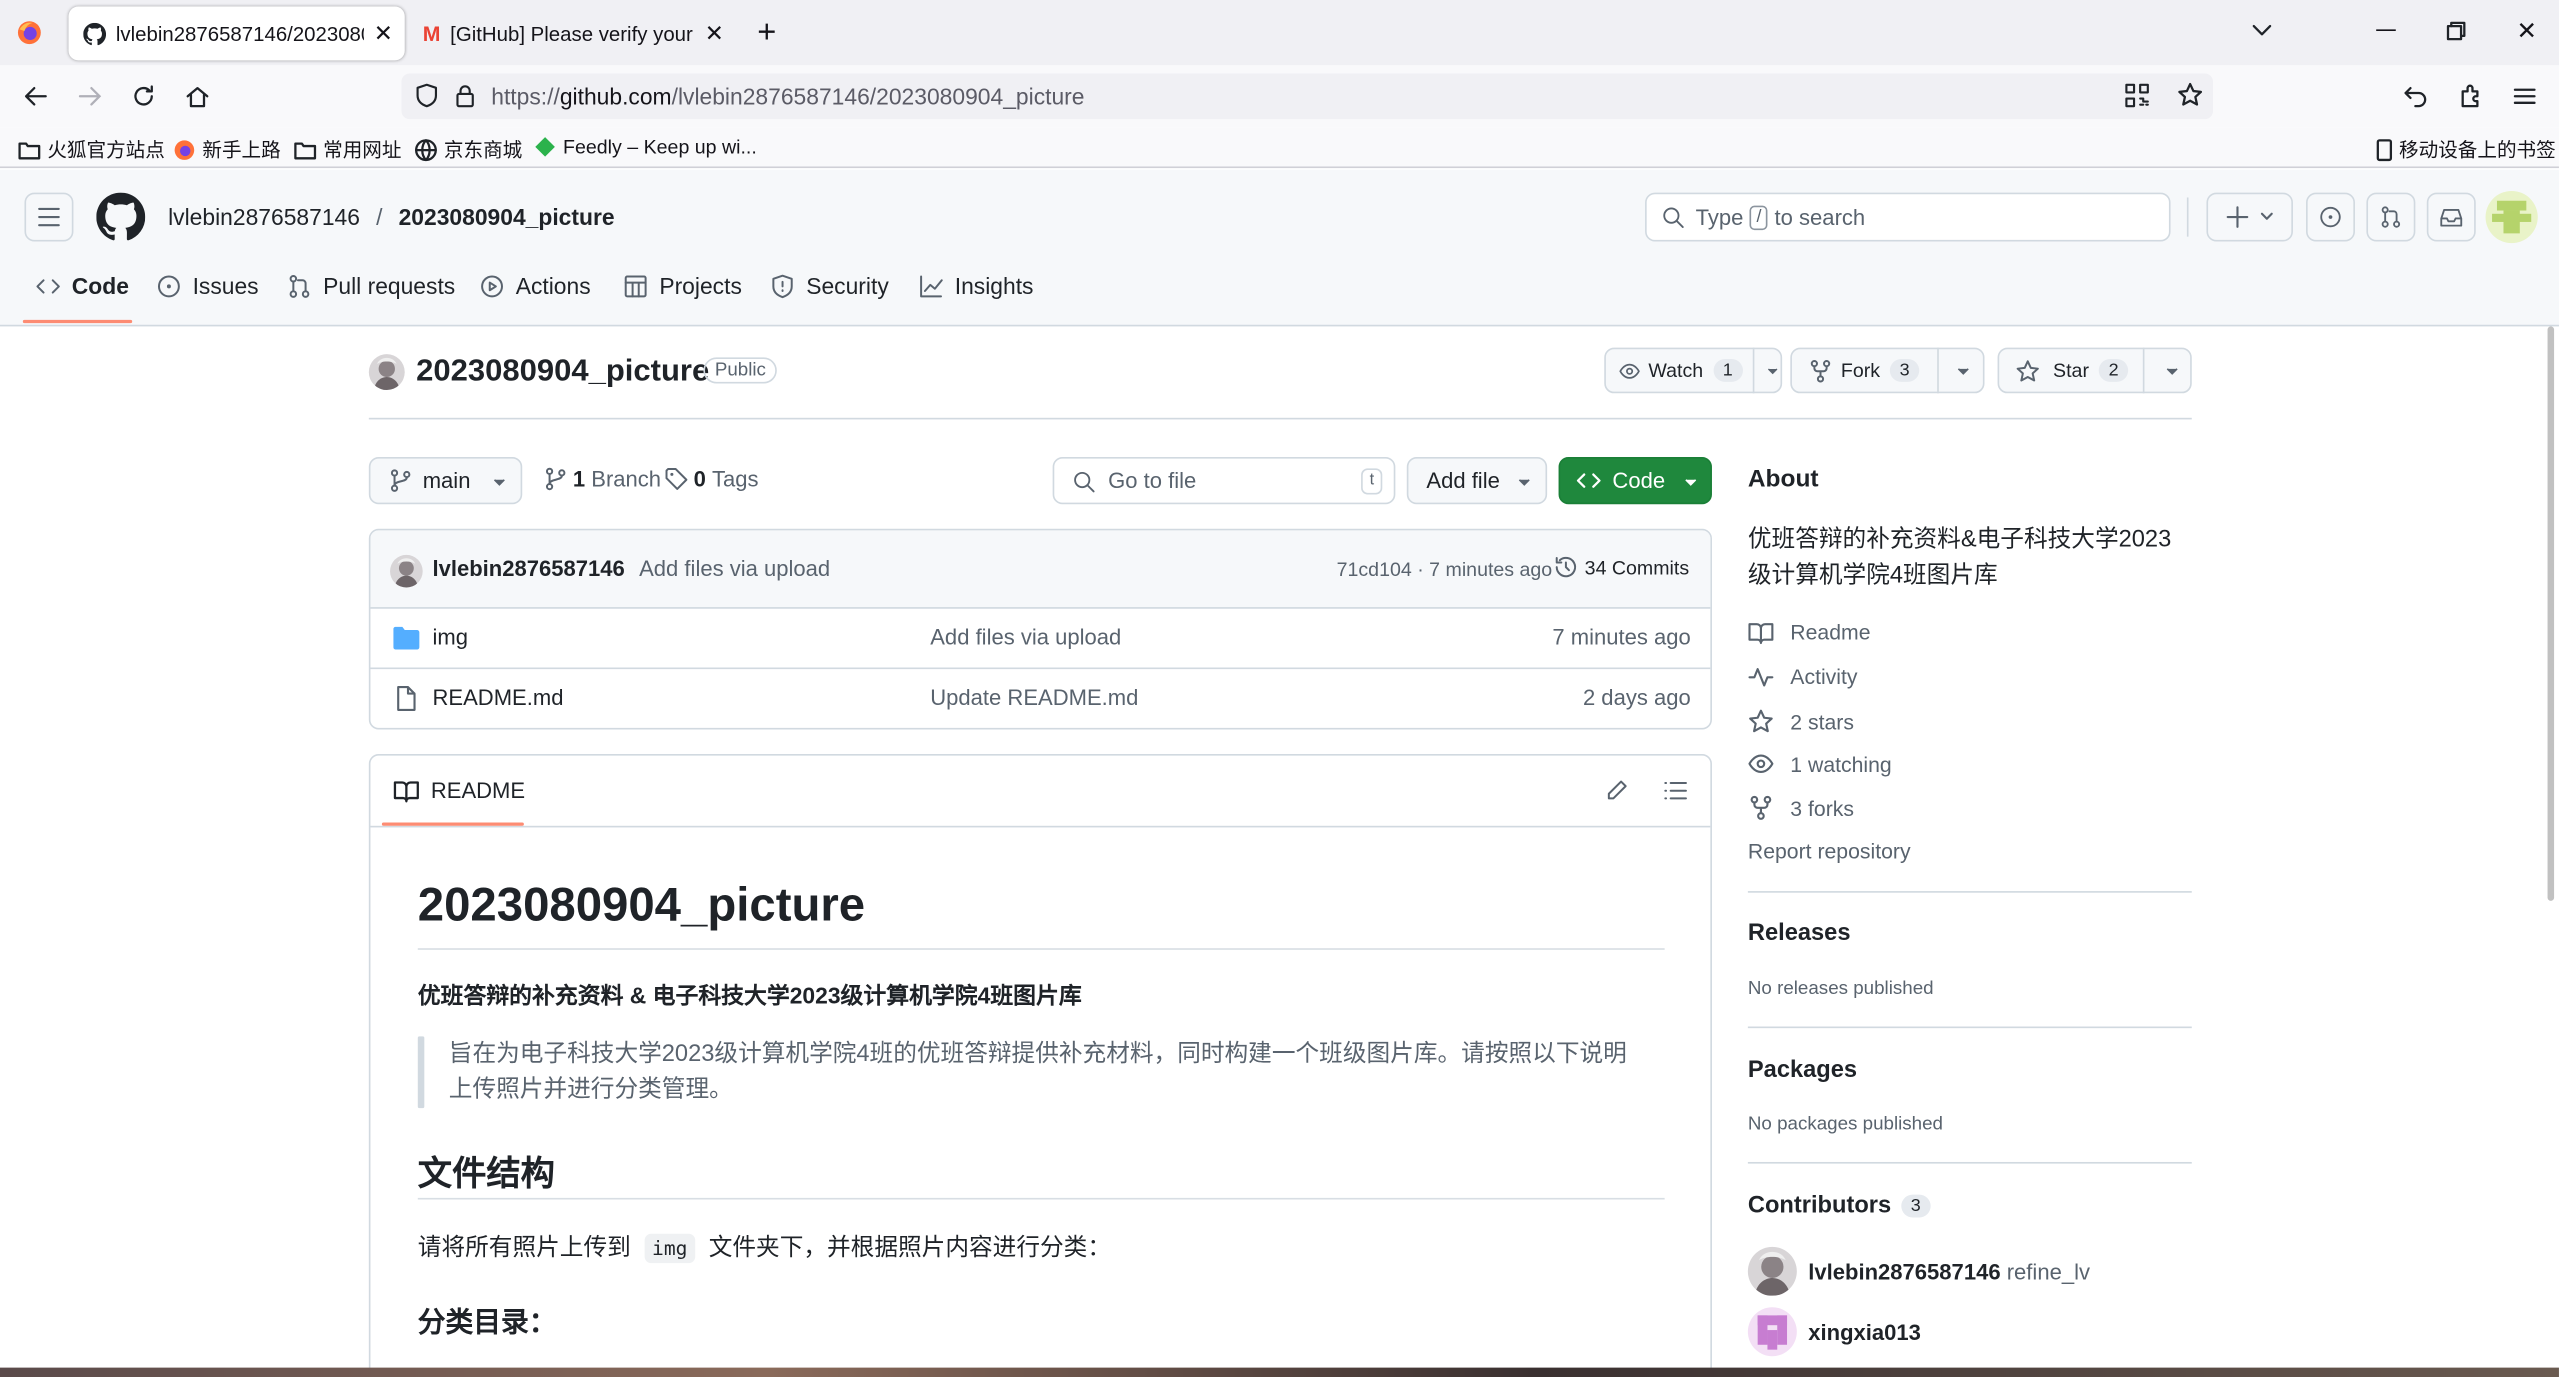 This screenshot has width=2559, height=1377. What do you see at coordinates (36, 96) in the screenshot?
I see `back-icon` at bounding box center [36, 96].